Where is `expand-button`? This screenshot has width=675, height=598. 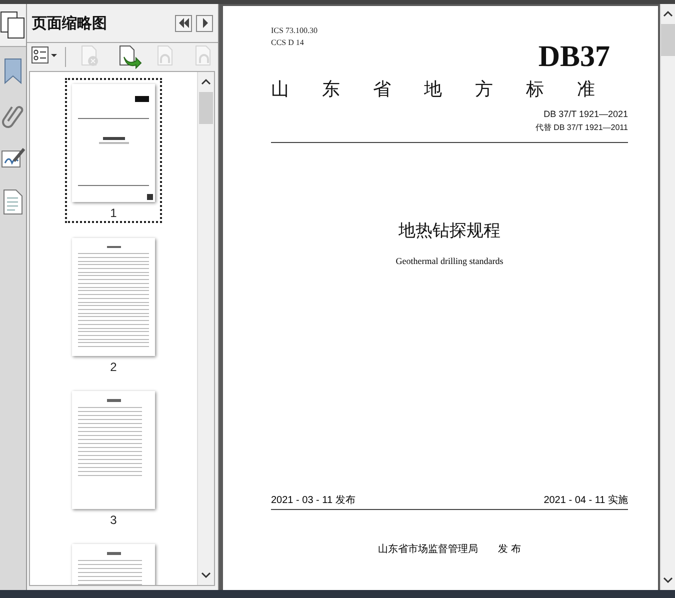 expand-button is located at coordinates (204, 23).